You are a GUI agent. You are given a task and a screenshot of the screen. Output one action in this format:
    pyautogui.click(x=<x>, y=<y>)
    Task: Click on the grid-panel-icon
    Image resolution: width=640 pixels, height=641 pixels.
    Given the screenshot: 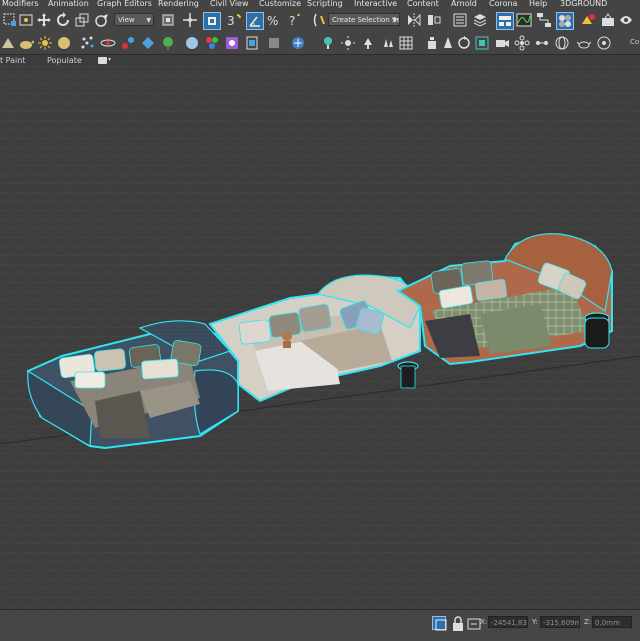 What is the action you would take?
    pyautogui.click(x=406, y=43)
    